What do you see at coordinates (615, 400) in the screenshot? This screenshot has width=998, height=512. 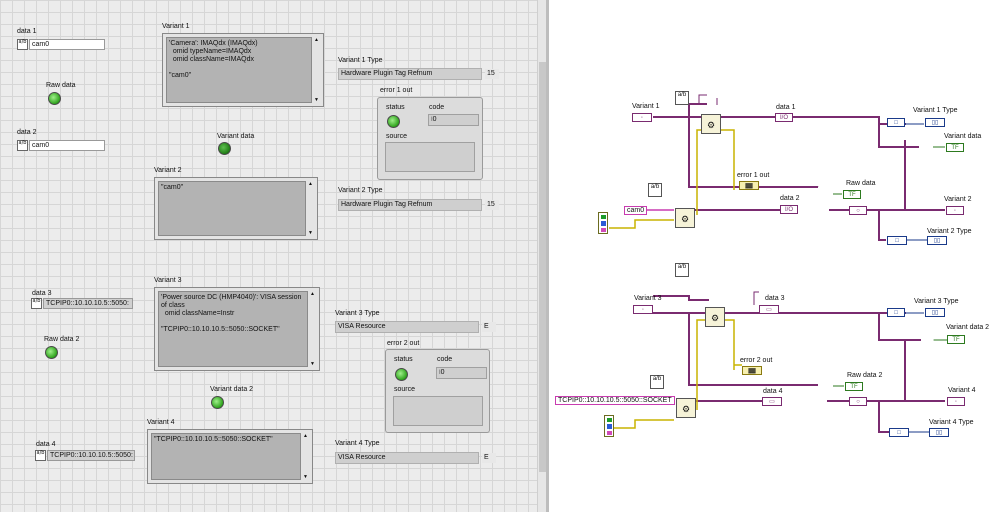 I see `bd-tcpip-const: TCPIP0::10.10.10.5::5050::SOCKET` at bounding box center [615, 400].